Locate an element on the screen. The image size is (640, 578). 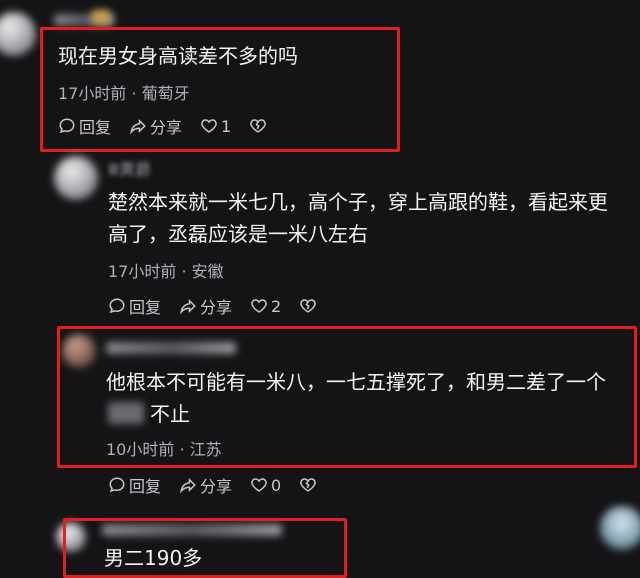
comment-text-line1: 楚然本来就一米七几，高个子，穿上高跟的鞋，看起来更 is located at coordinates (358, 202).